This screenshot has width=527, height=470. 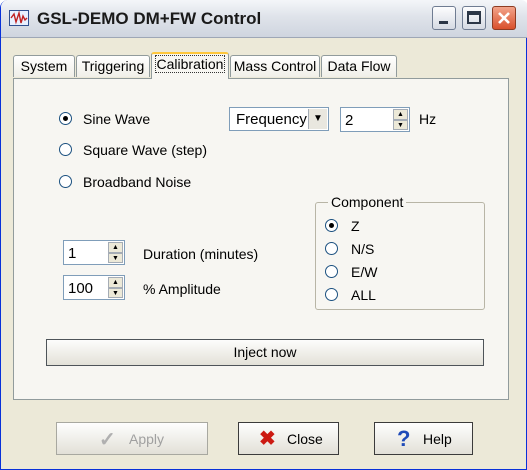 What do you see at coordinates (267, 439) in the screenshot?
I see `red-x-icon: ✖` at bounding box center [267, 439].